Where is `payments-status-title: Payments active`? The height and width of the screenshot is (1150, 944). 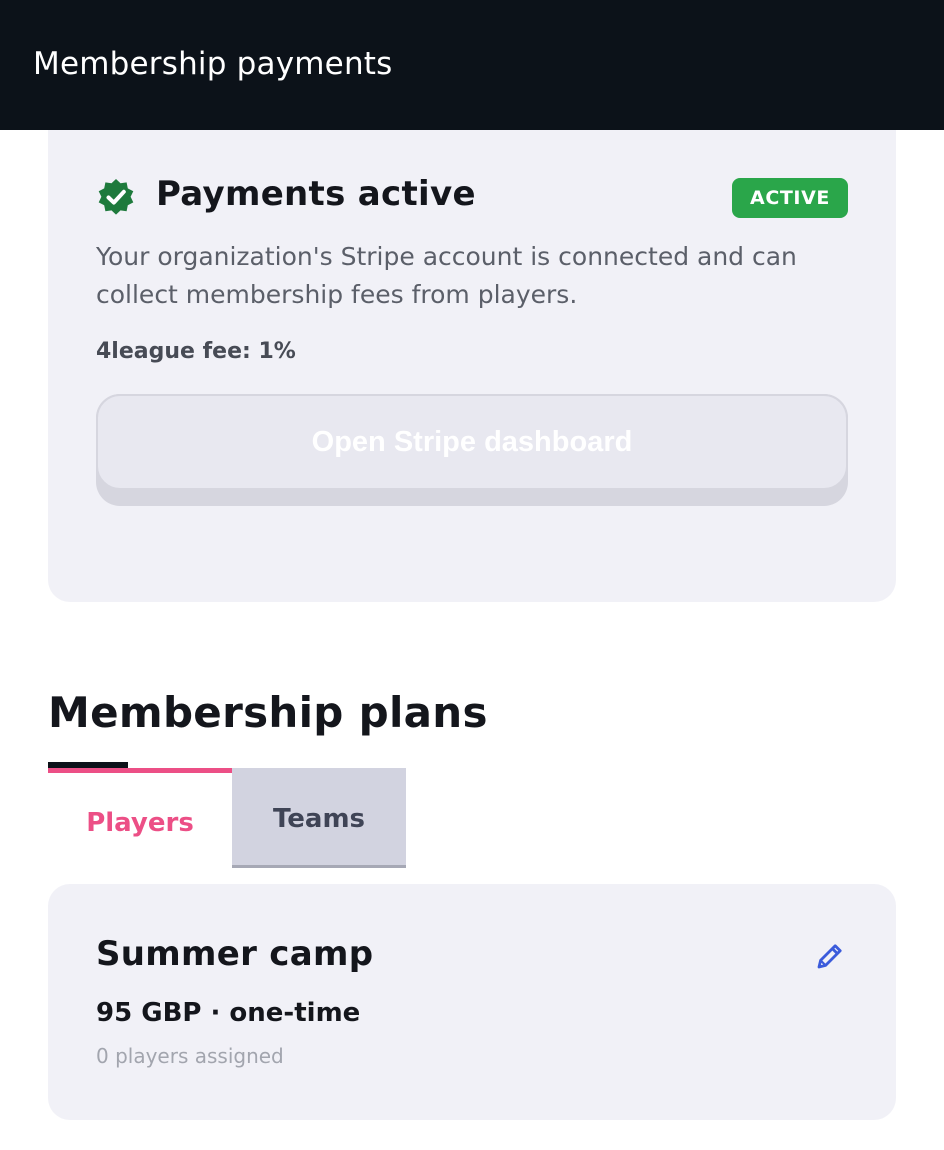
payments-status-title: Payments active is located at coordinates (316, 194).